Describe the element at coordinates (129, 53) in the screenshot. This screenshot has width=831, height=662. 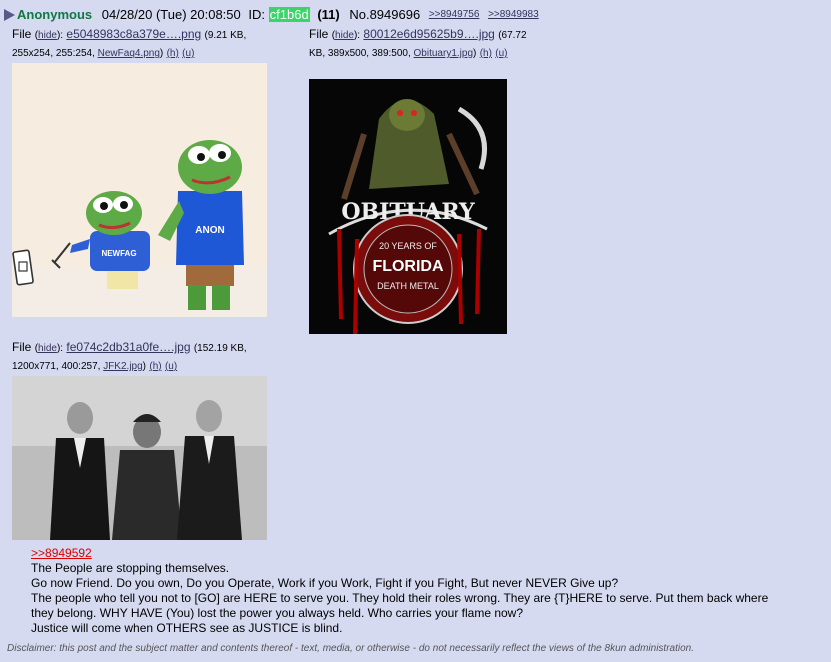
I see `original-filename-link: NewFaq4.png` at that location.